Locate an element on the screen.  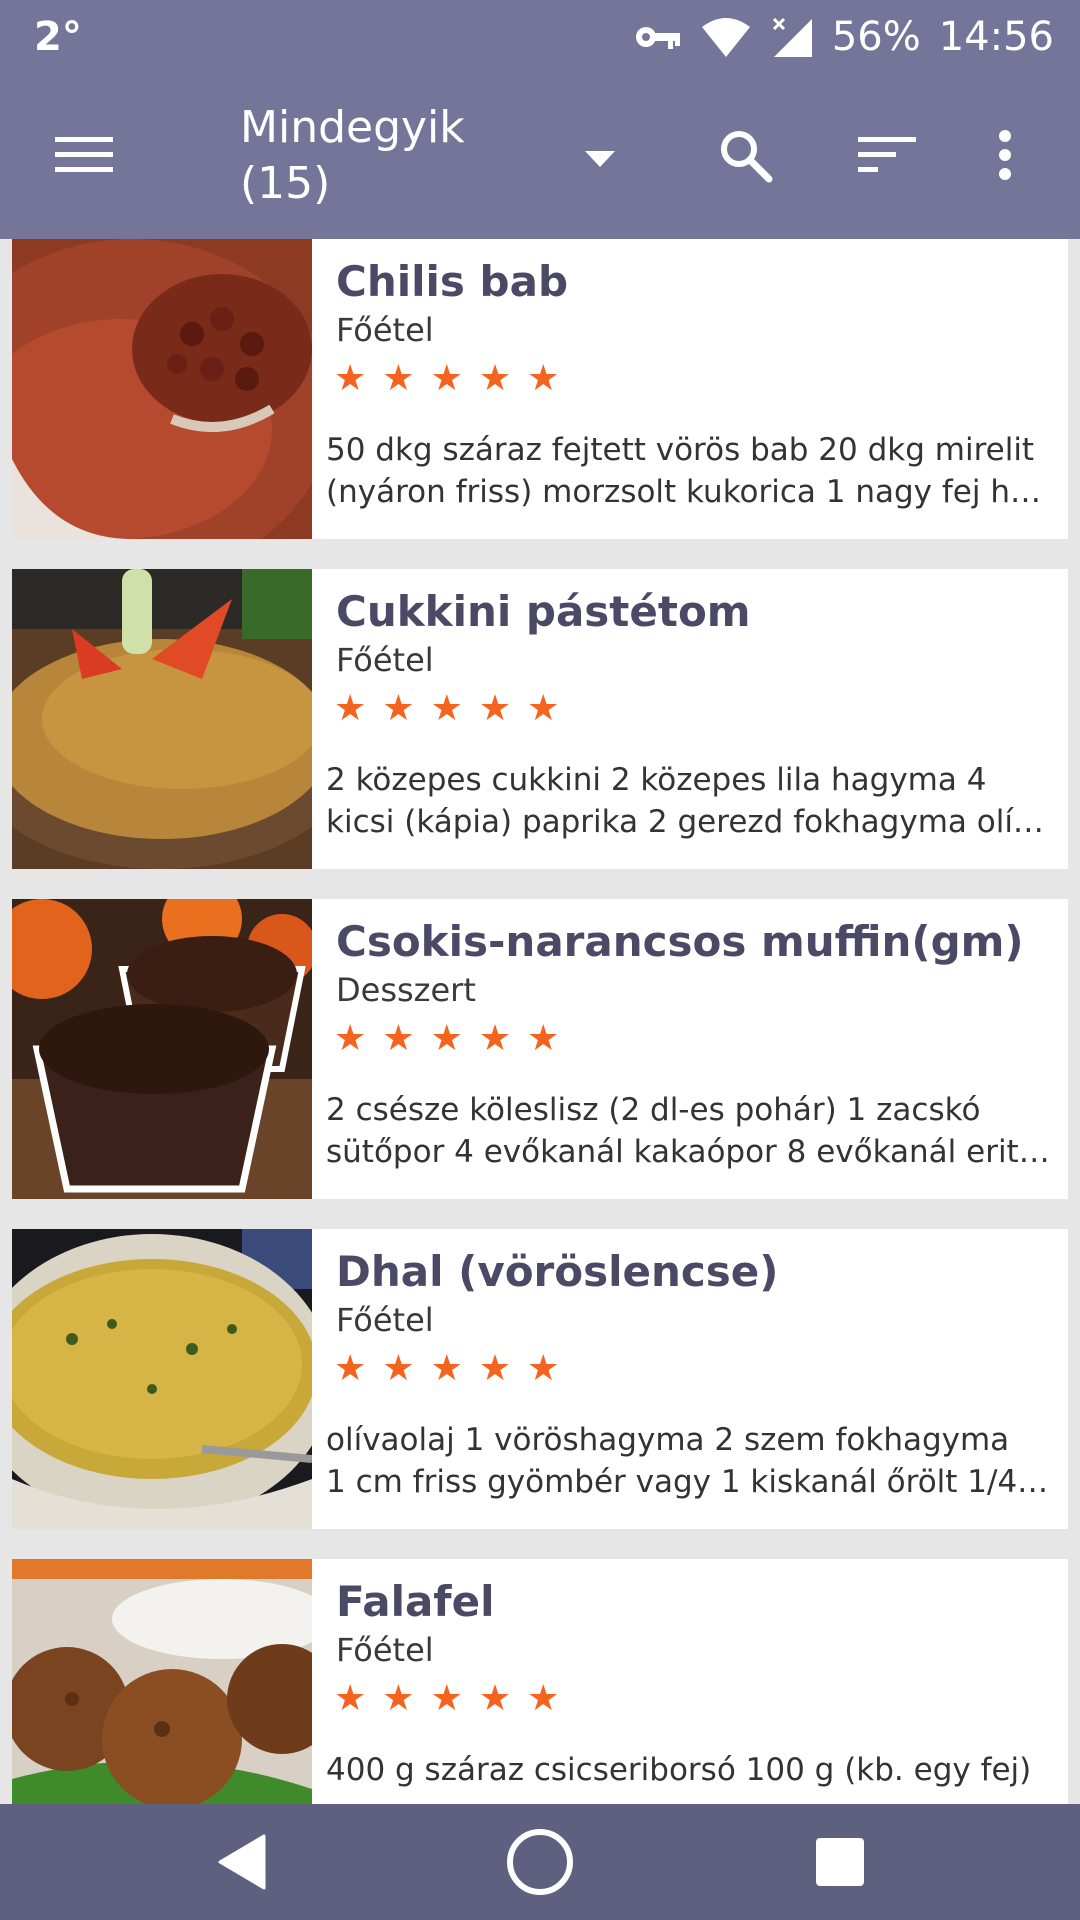
recipe-title: Chilis bab is located at coordinates (452, 281).